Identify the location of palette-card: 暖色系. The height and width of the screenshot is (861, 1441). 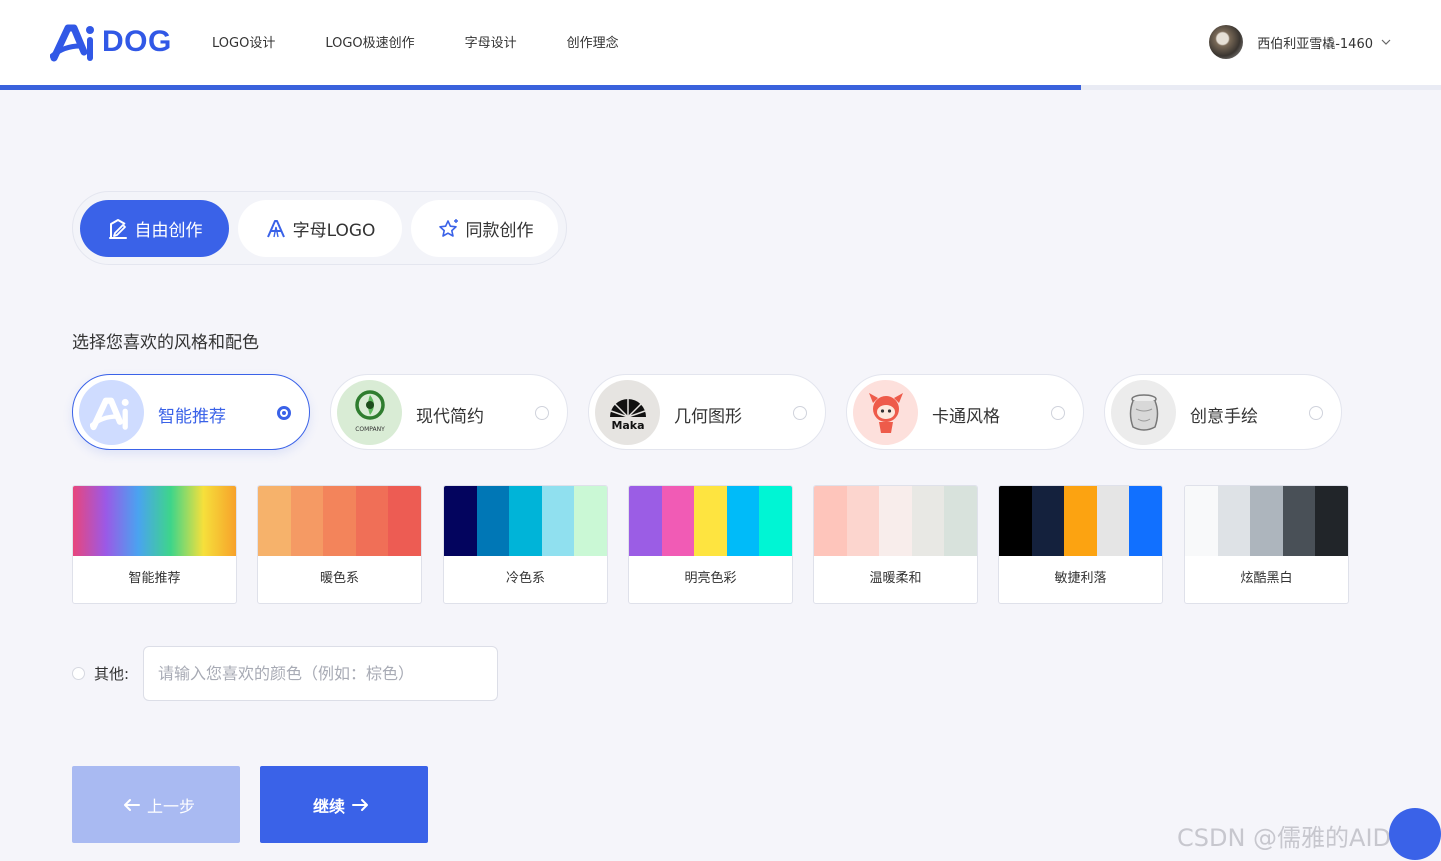
(339, 544).